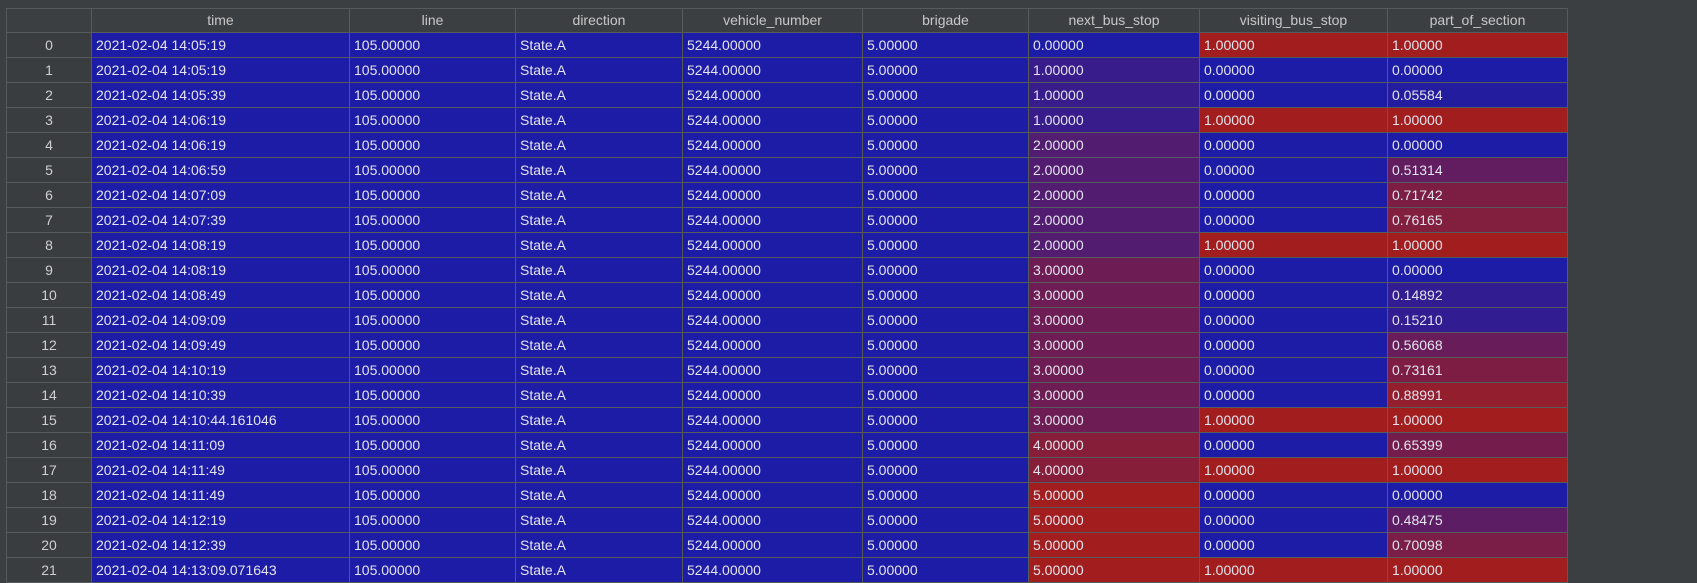 Image resolution: width=1697 pixels, height=583 pixels. What do you see at coordinates (220, 195) in the screenshot?
I see `cell-time: 2021-02-04 14:07:09` at bounding box center [220, 195].